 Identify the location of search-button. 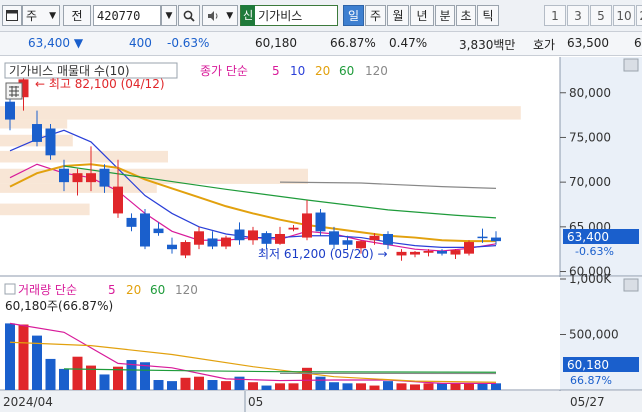
(189, 15).